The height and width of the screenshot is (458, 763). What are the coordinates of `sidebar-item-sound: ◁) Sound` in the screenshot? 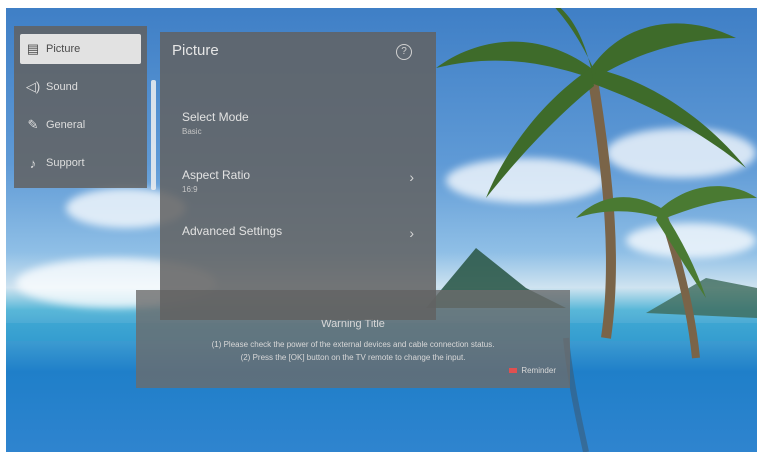 It's located at (80, 87).